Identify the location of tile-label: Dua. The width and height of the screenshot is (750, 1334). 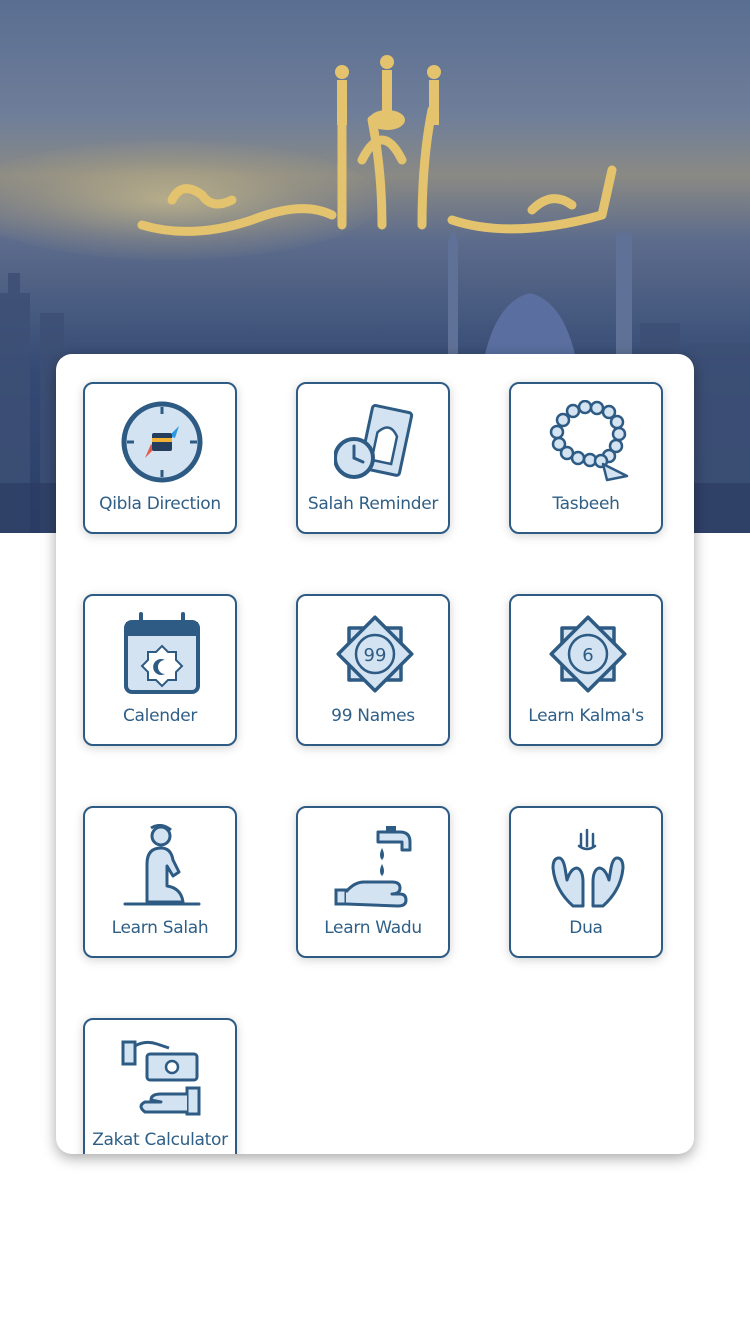
(586, 928).